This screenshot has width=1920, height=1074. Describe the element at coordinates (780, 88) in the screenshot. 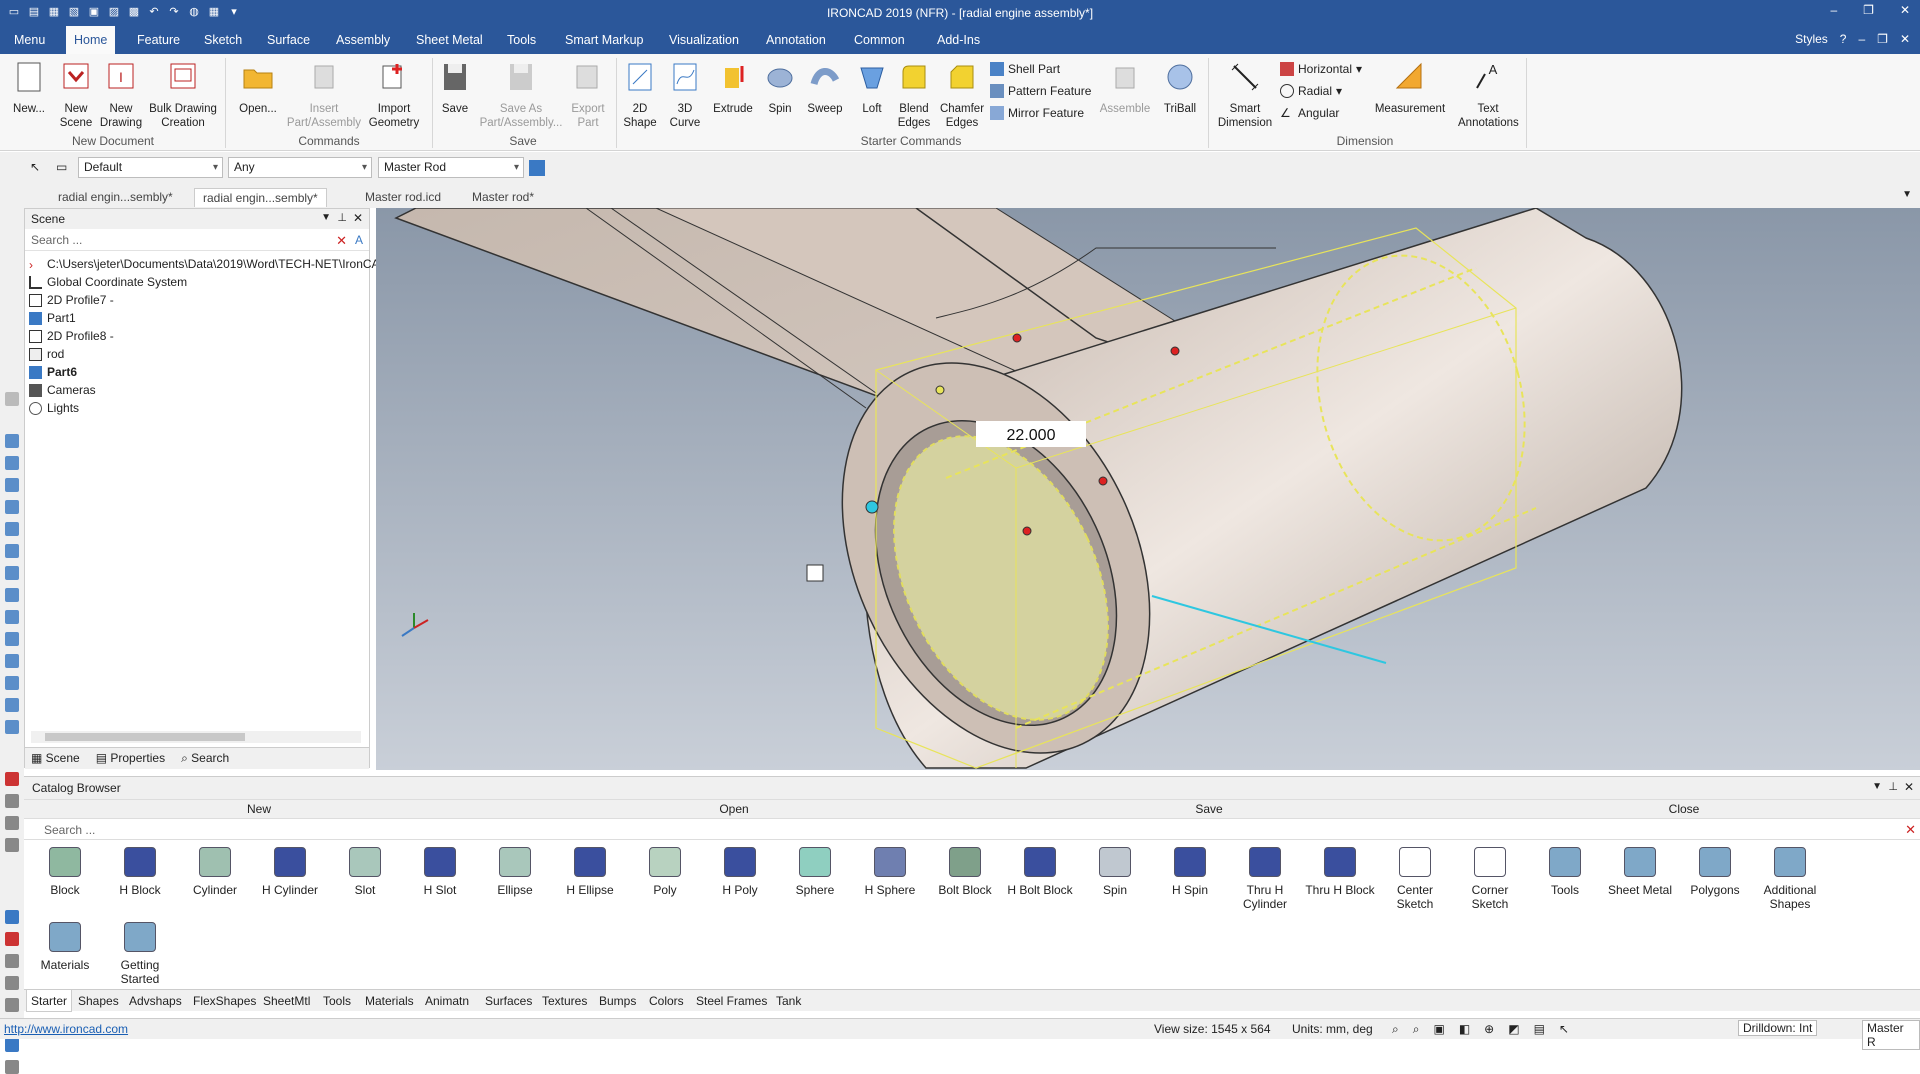

I see `spin-button: Spin` at that location.